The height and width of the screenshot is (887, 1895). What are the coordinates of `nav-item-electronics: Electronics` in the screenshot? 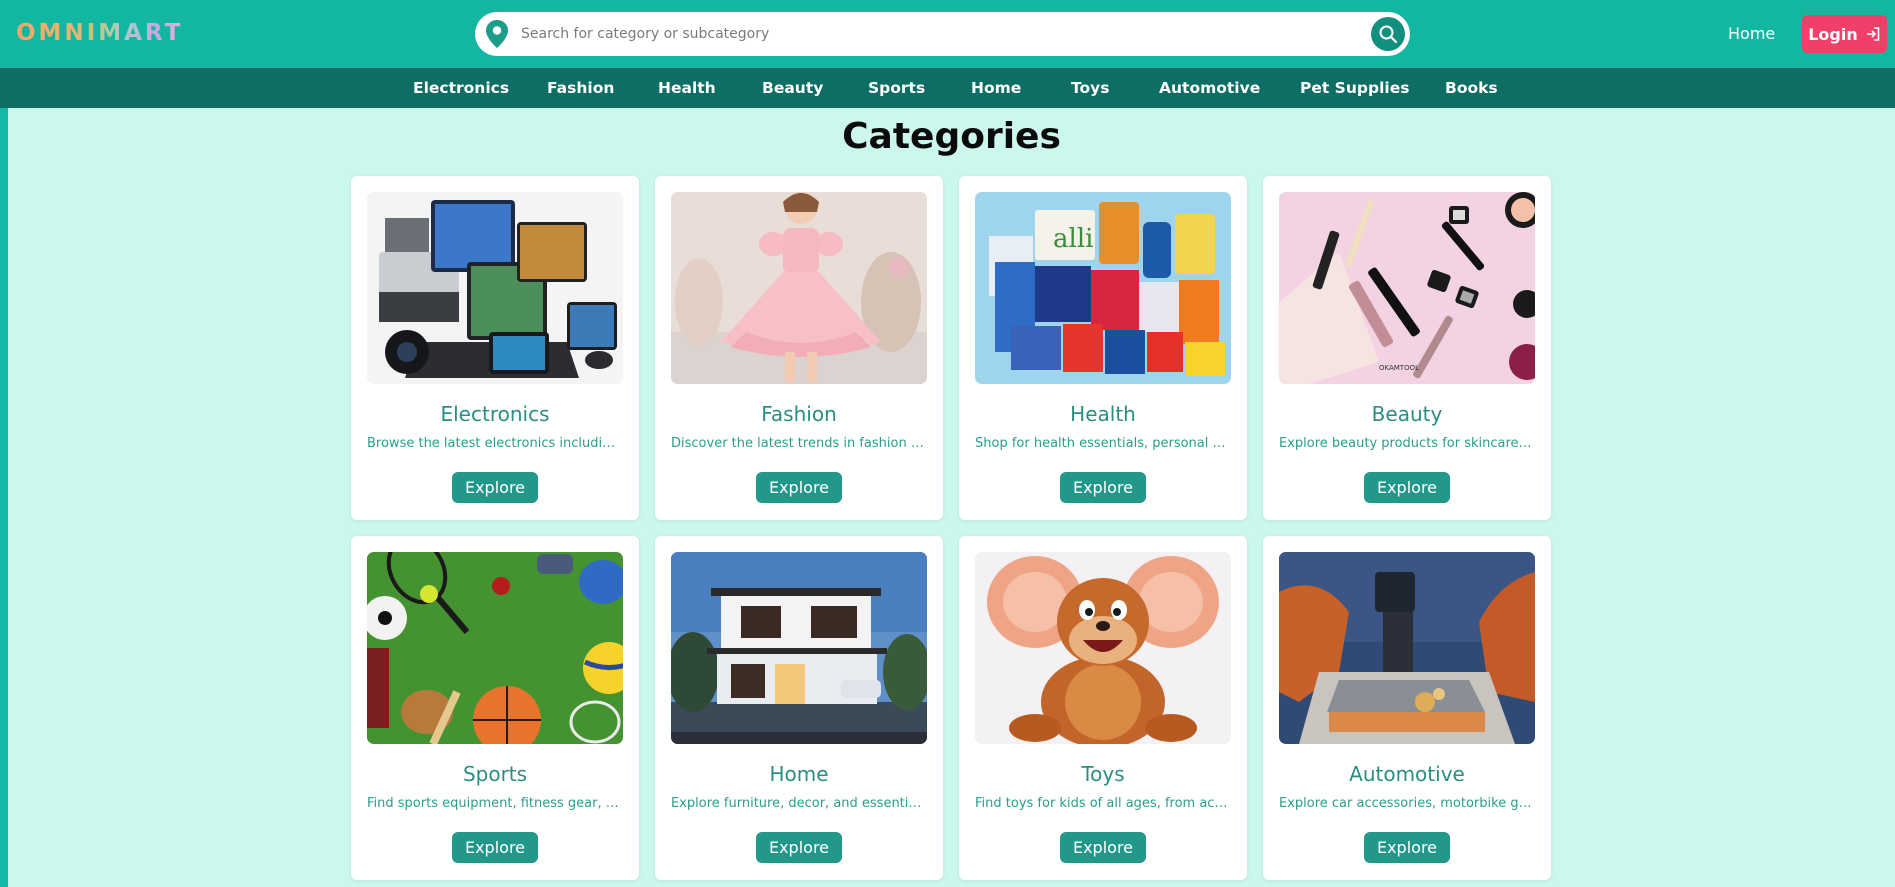 It's located at (461, 88).